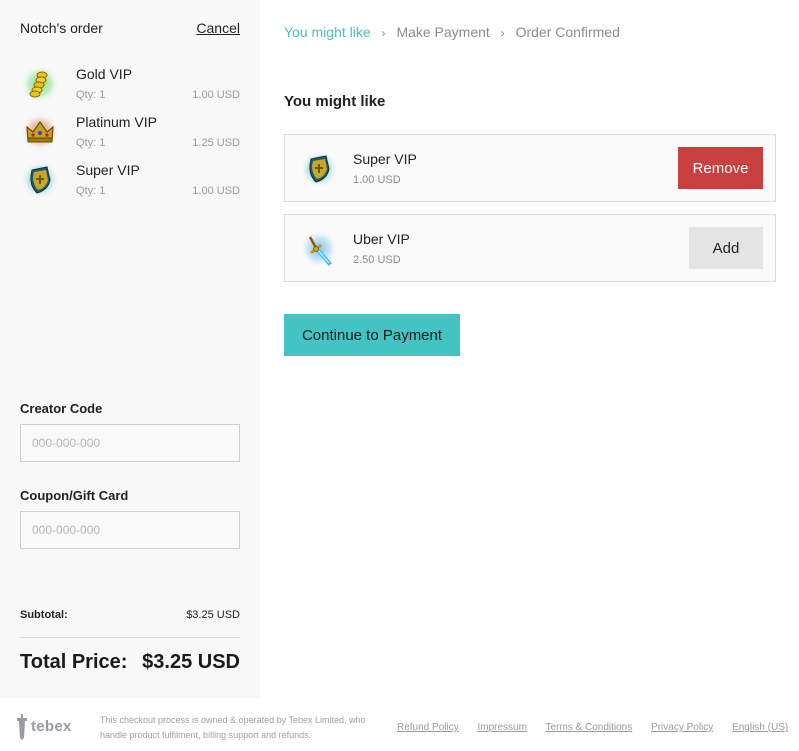  Describe the element at coordinates (130, 88) in the screenshot. I see `order-item: Gold VIP Qty: 1 1.00 USD` at that location.